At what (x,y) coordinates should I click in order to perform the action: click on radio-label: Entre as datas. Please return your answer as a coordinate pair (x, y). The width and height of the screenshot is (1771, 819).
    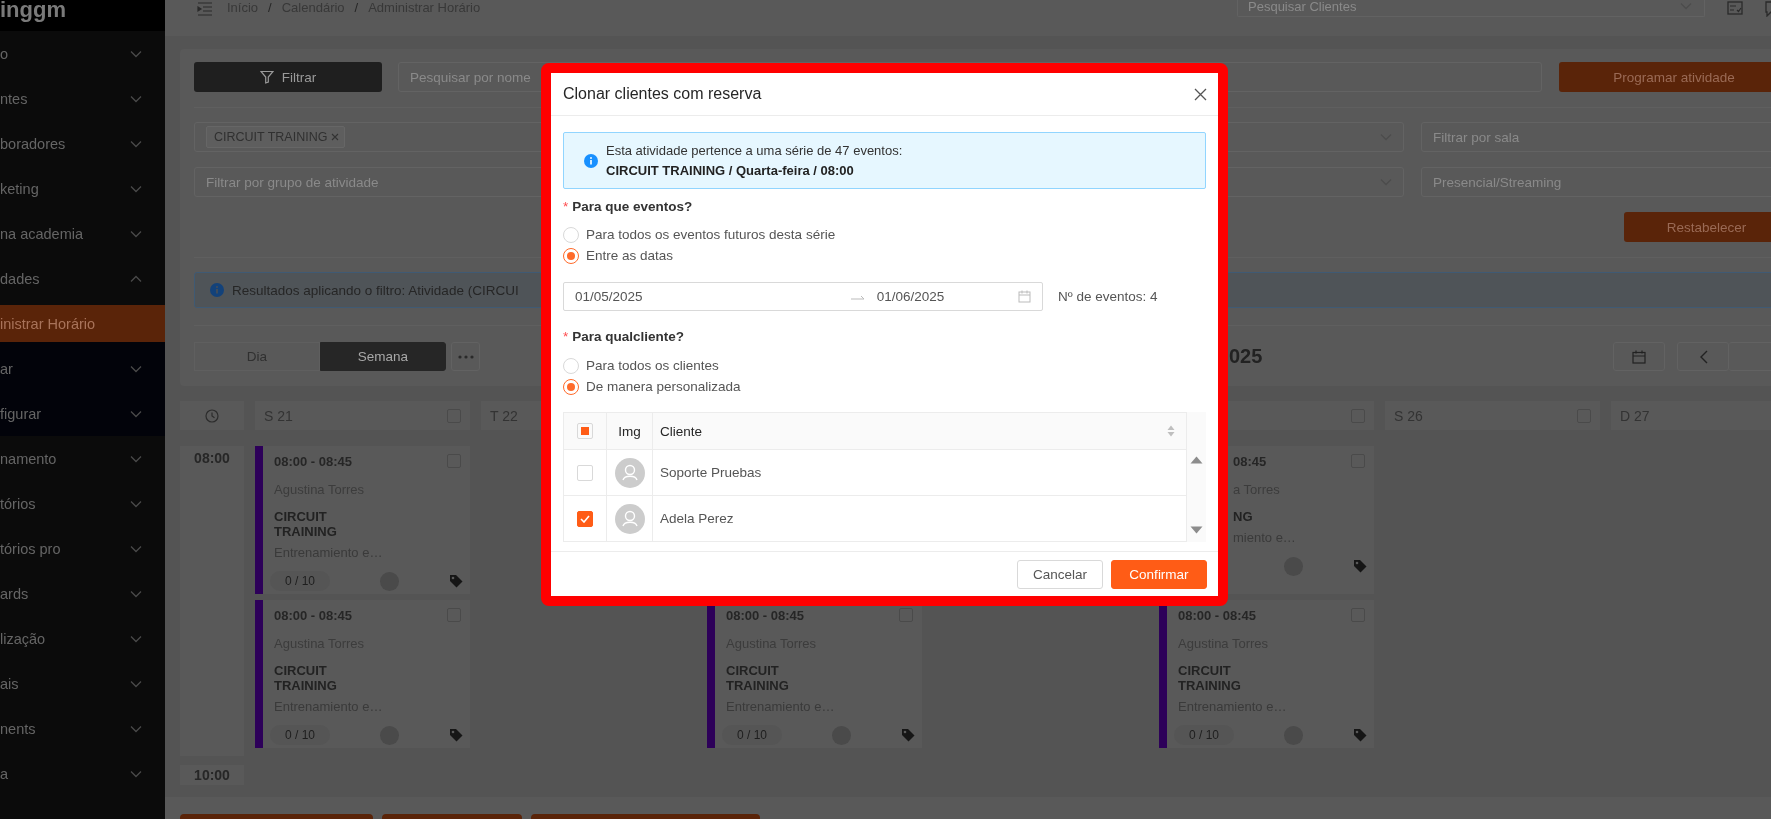
    Looking at the image, I should click on (630, 255).